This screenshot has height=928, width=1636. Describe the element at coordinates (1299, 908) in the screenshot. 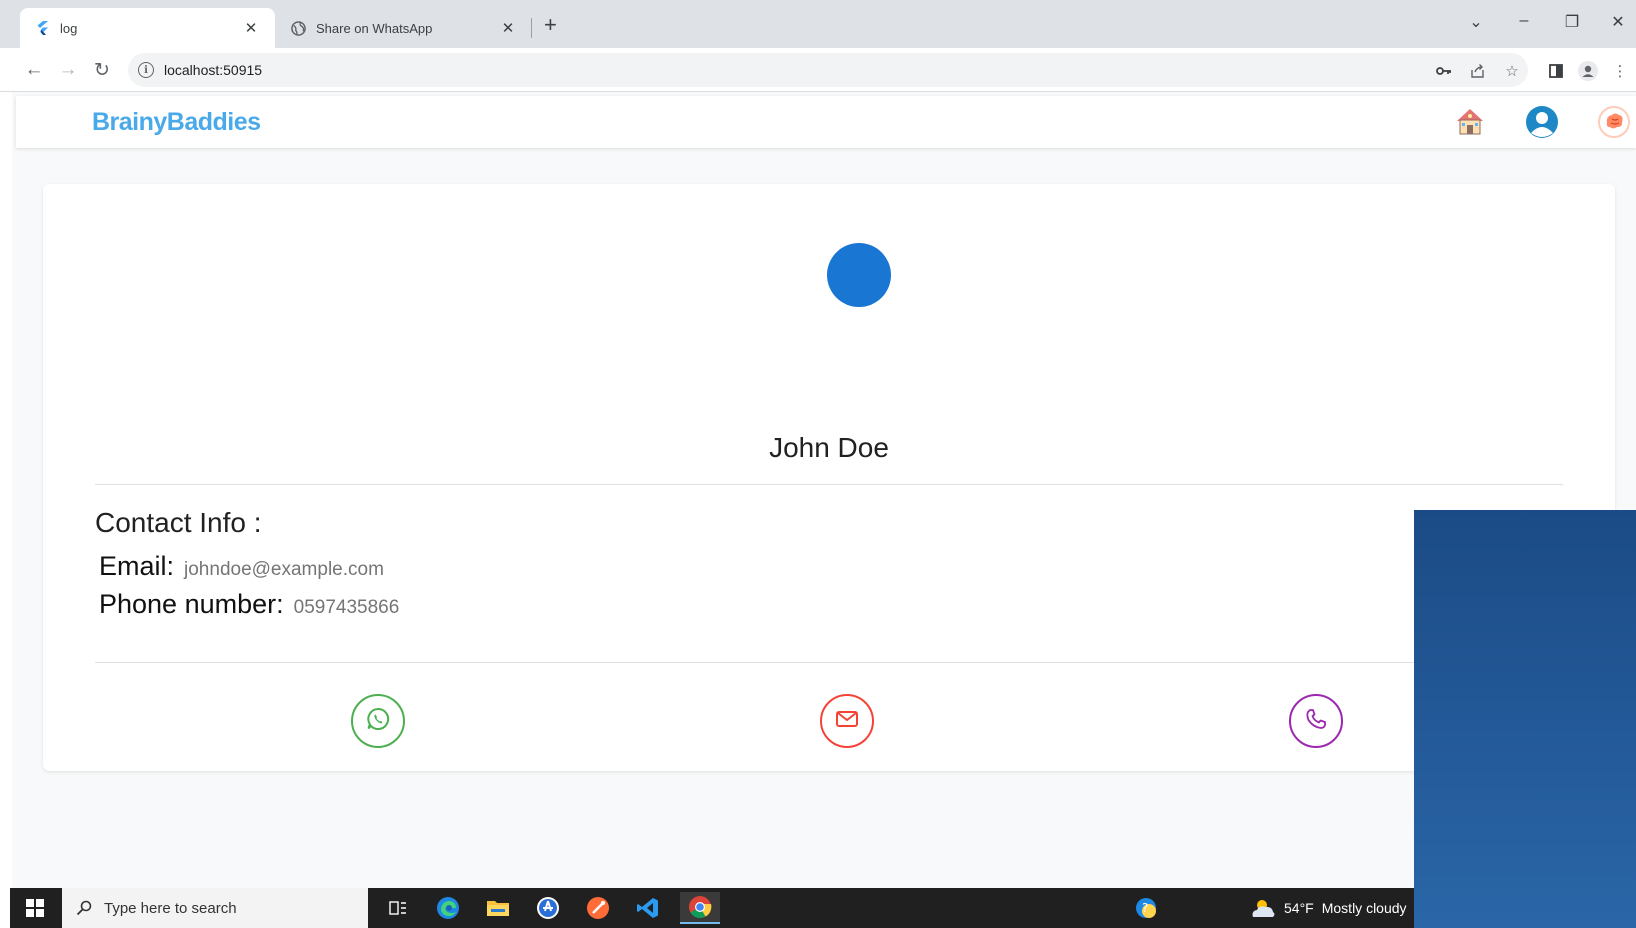

I see `weather-temp: 54°F` at that location.